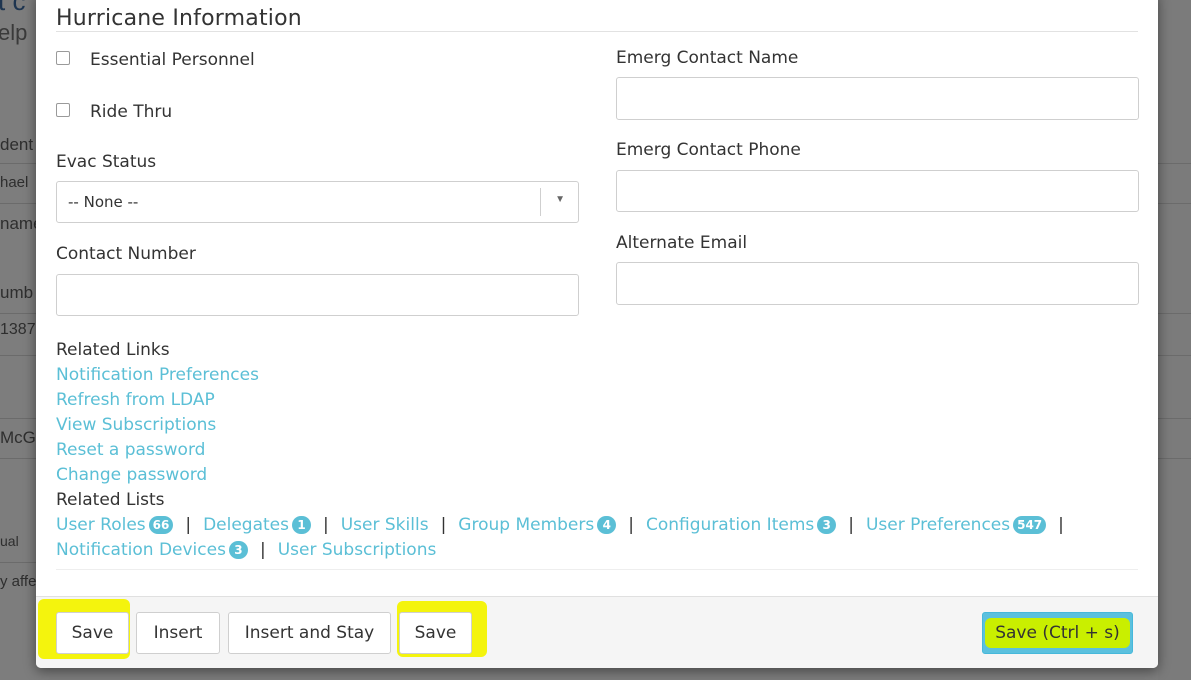 This screenshot has height=680, width=1191. I want to click on save-ctrl-s-label: Save (Ctrl + s), so click(1057, 633).